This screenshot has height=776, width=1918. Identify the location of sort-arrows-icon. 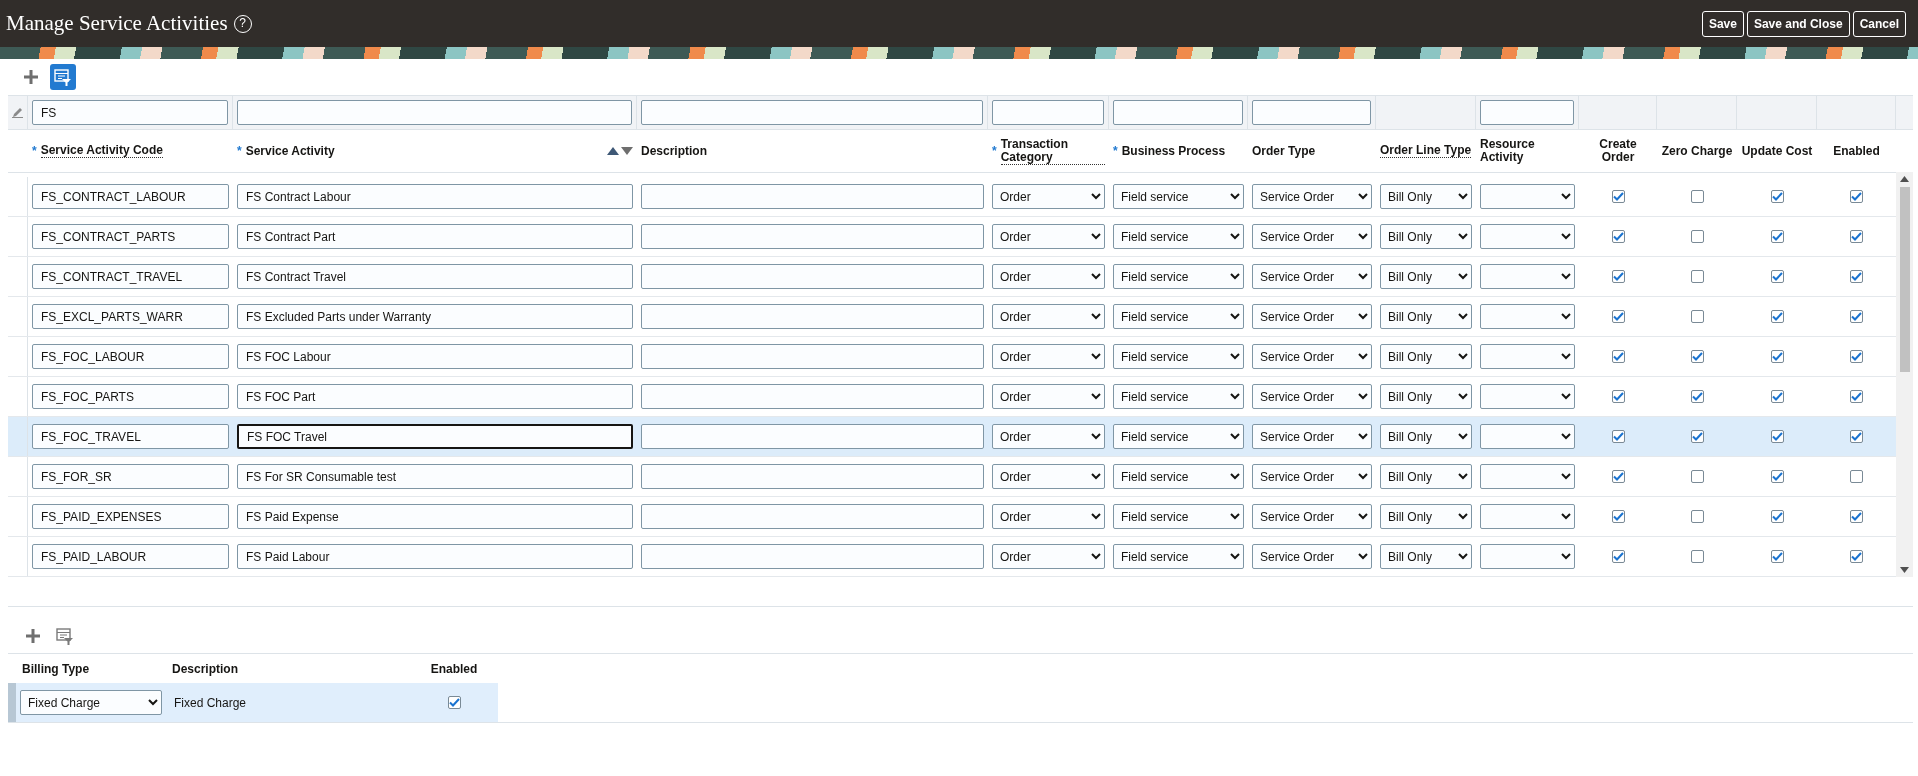
(620, 151).